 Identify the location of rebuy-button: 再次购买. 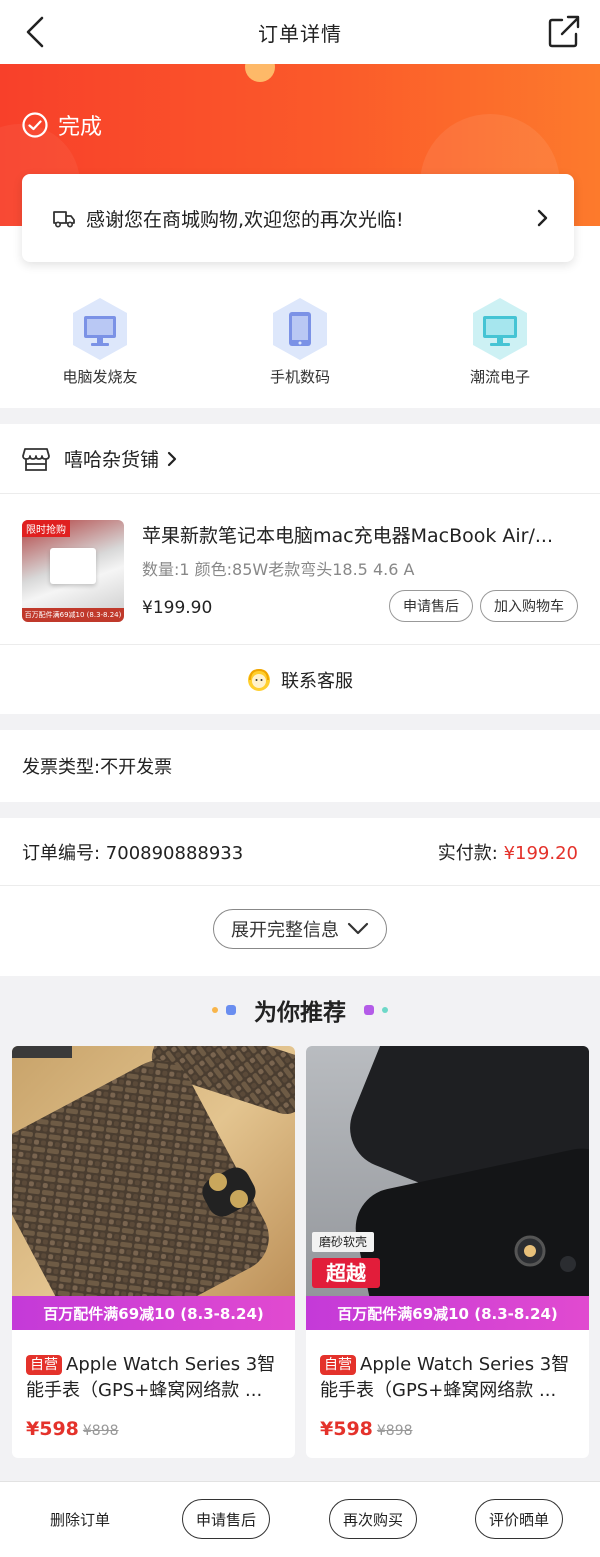
(373, 1519).